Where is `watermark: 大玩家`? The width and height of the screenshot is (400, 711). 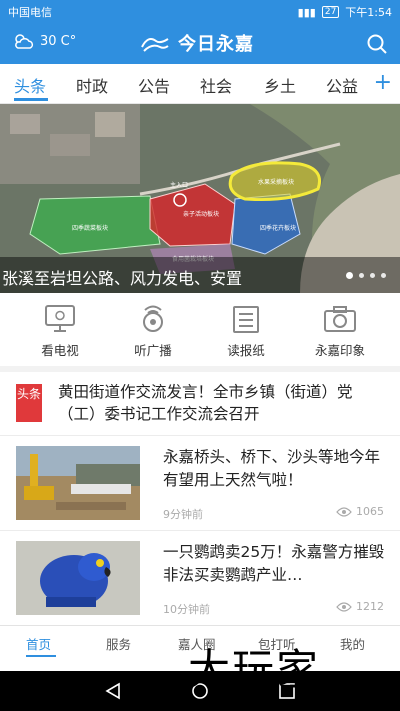 watermark: 大玩家 is located at coordinates (254, 669).